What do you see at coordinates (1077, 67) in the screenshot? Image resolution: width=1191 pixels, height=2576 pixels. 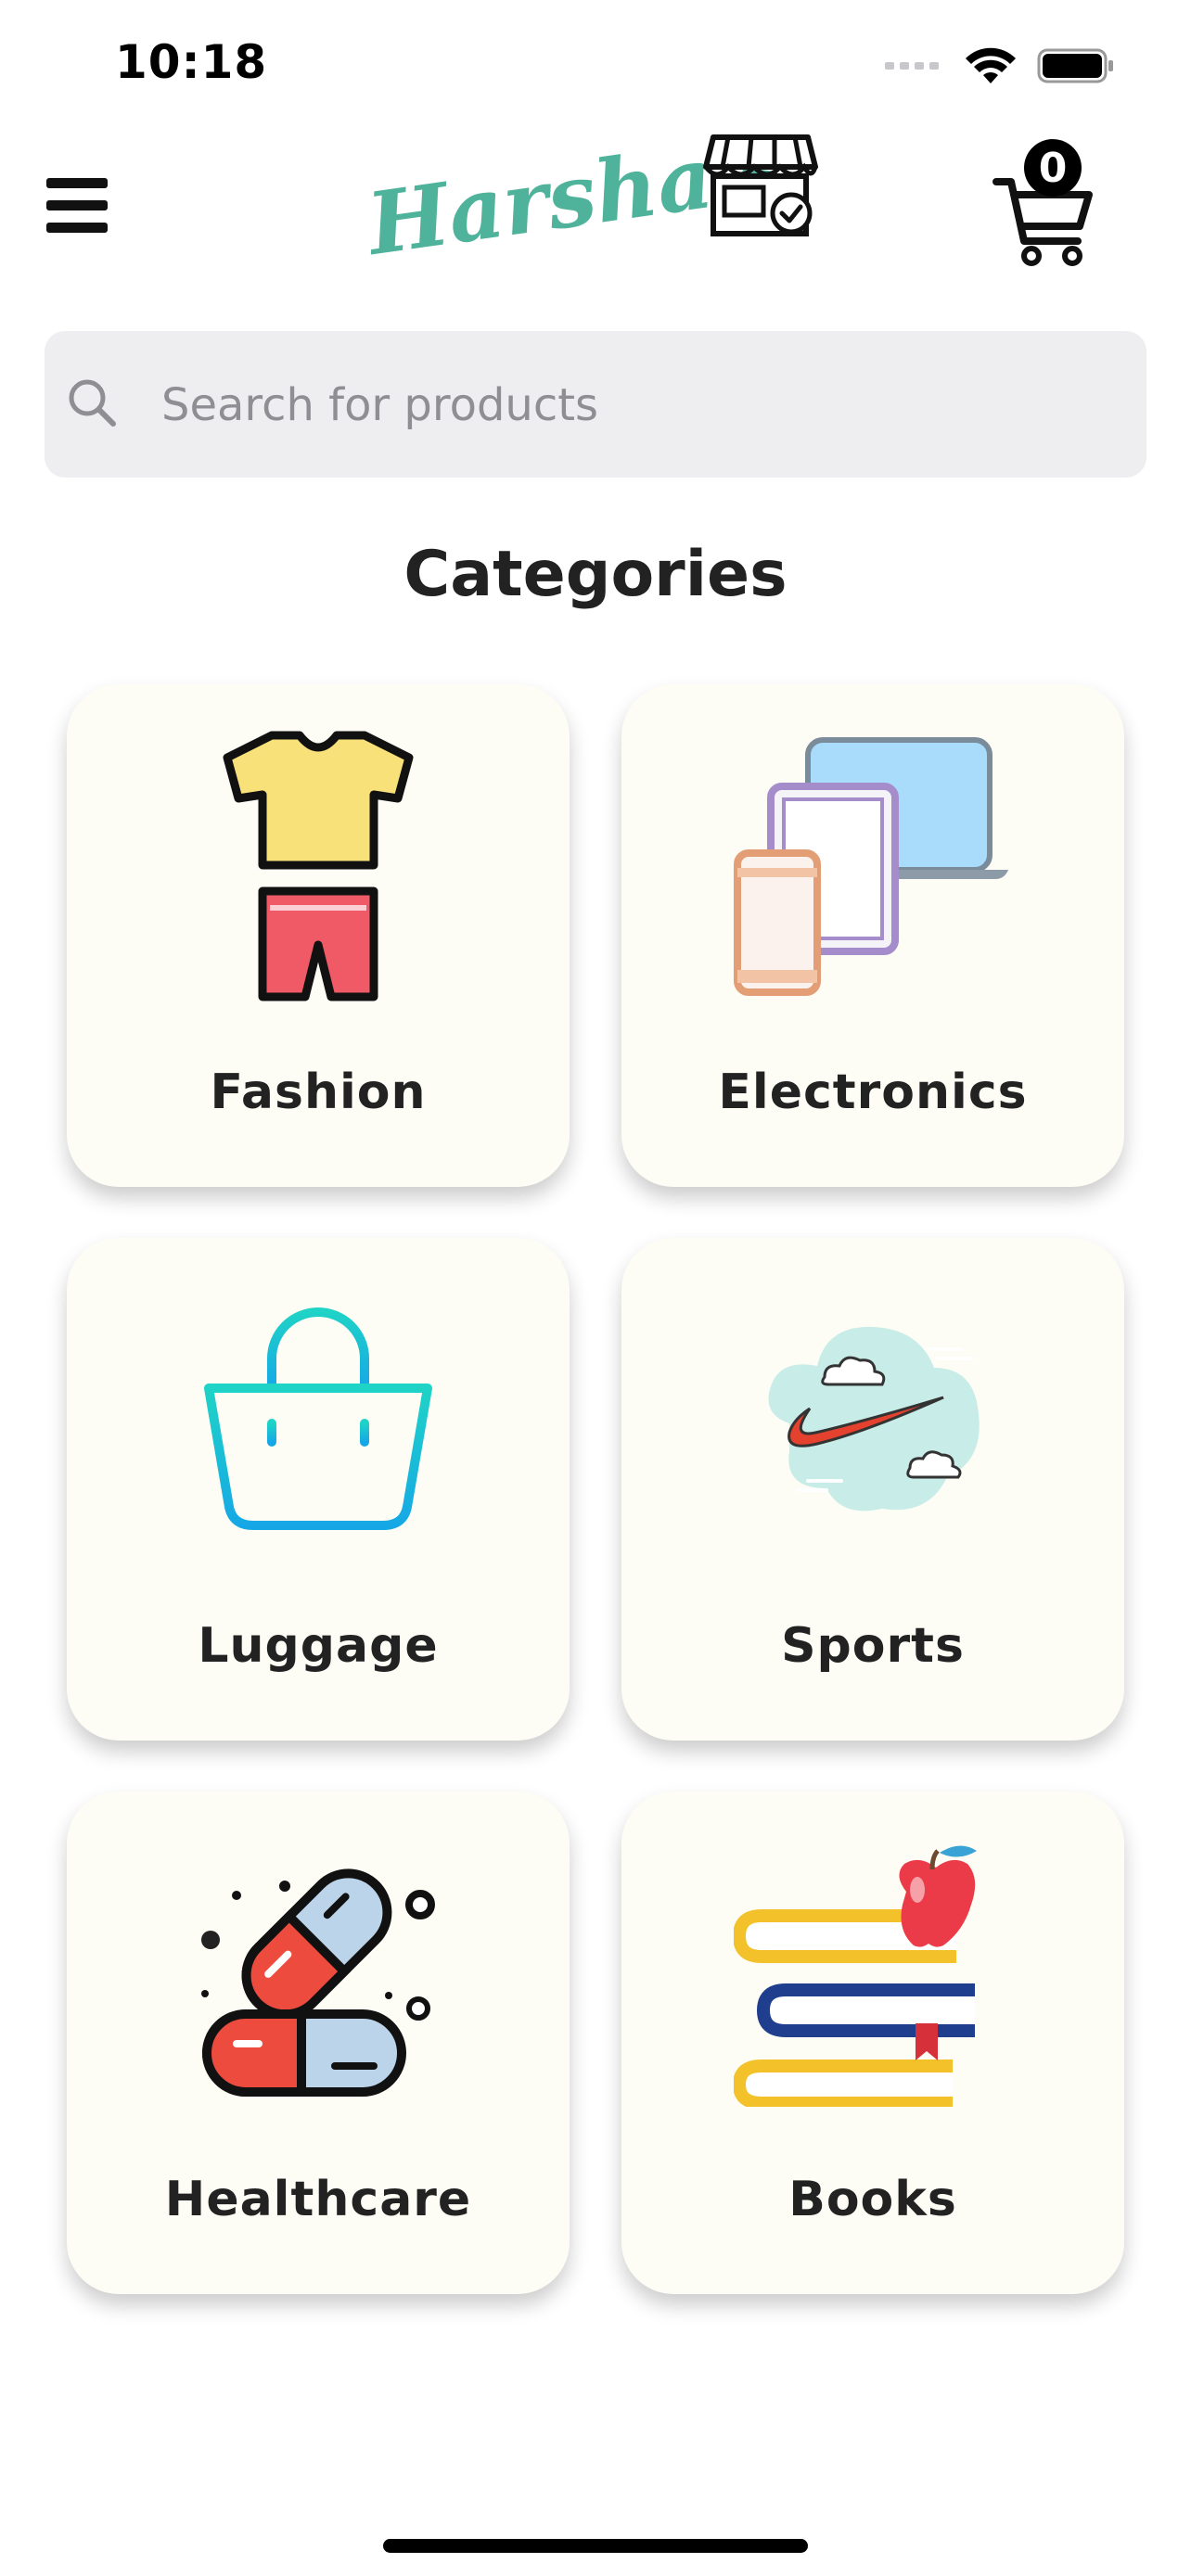 I see `battery-icon` at bounding box center [1077, 67].